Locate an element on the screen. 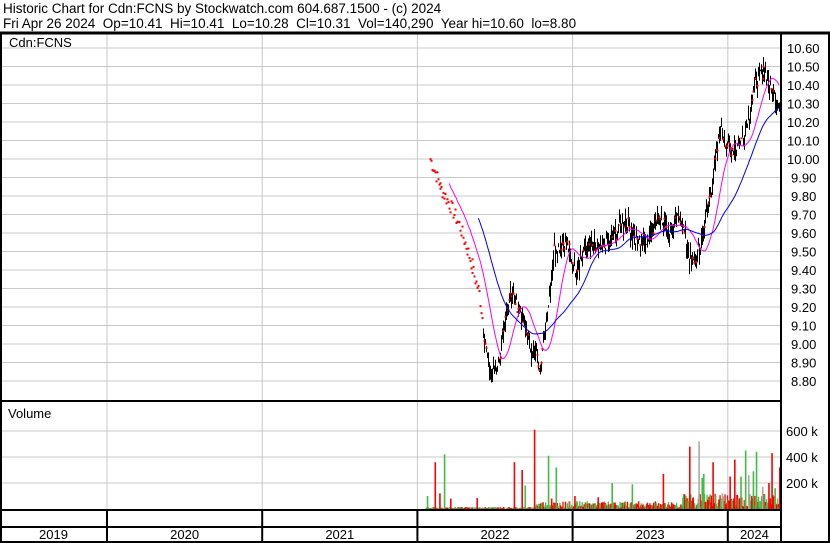 The width and height of the screenshot is (830, 543). y-tick-label: 9.50 is located at coordinates (803, 252).